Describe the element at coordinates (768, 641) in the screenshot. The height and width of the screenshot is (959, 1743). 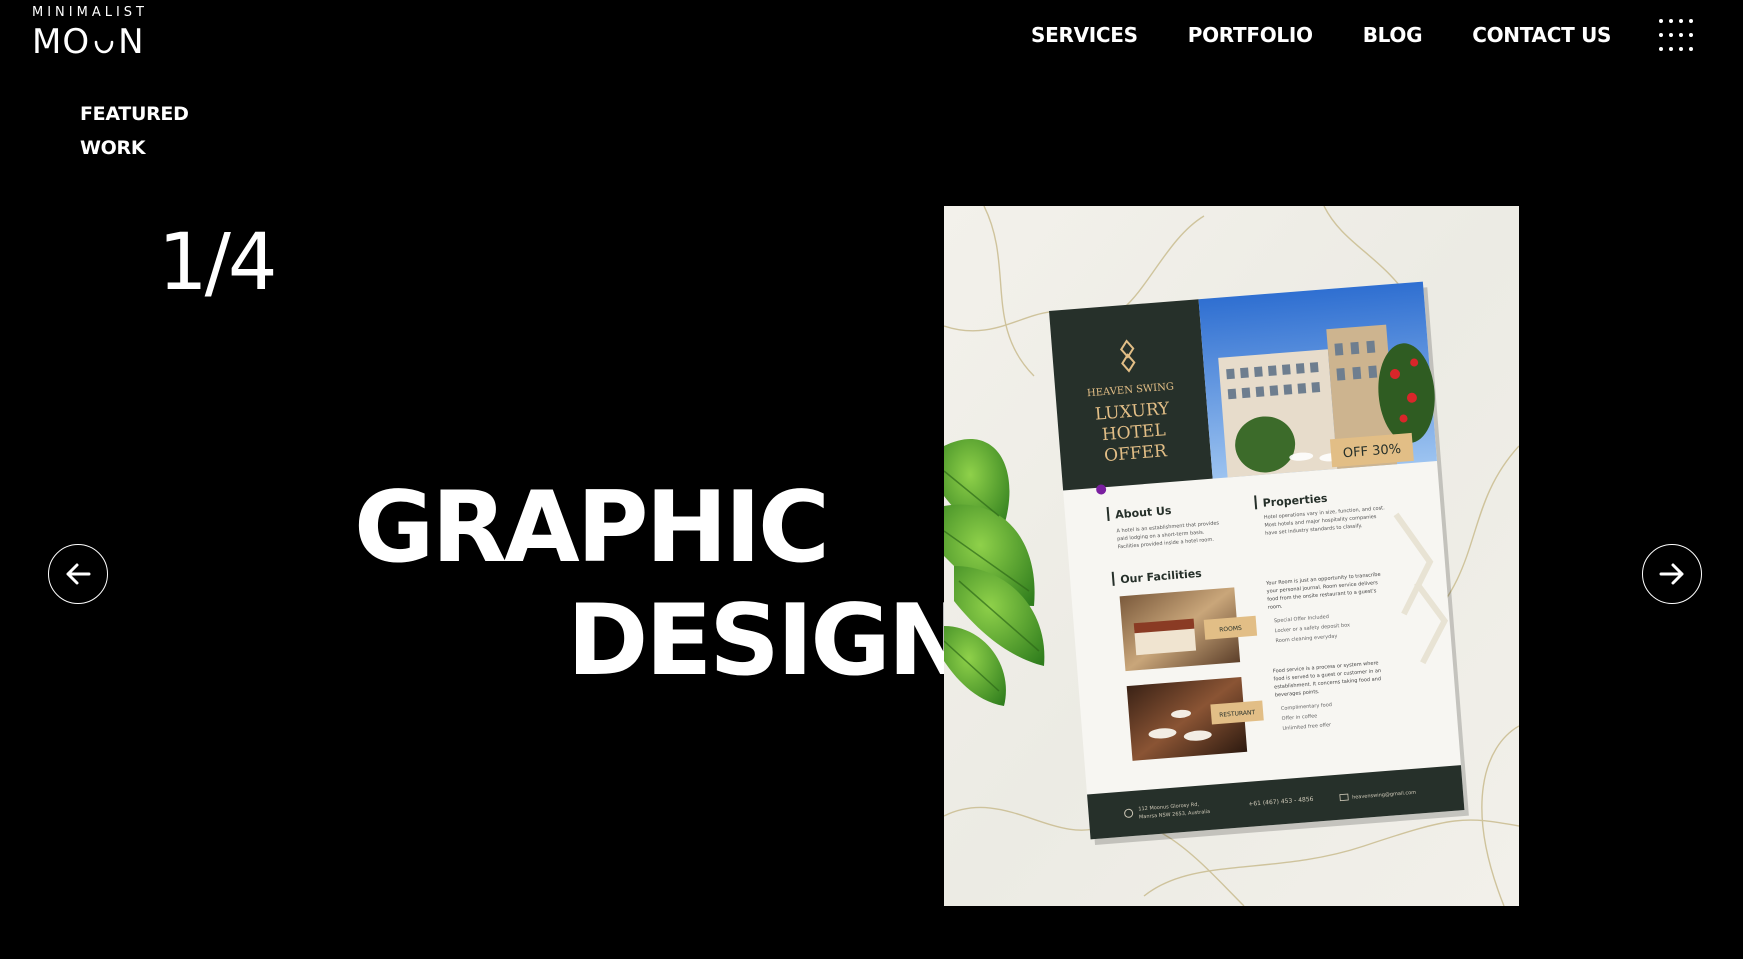
I see `slide-title-line2: DESIGN` at that location.